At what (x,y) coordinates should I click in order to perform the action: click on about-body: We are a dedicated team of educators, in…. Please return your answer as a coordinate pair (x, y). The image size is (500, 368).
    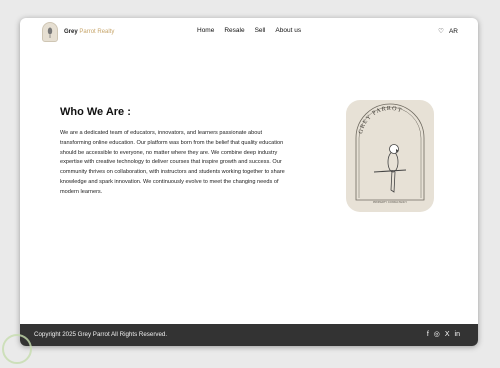
    Looking at the image, I should click on (172, 162).